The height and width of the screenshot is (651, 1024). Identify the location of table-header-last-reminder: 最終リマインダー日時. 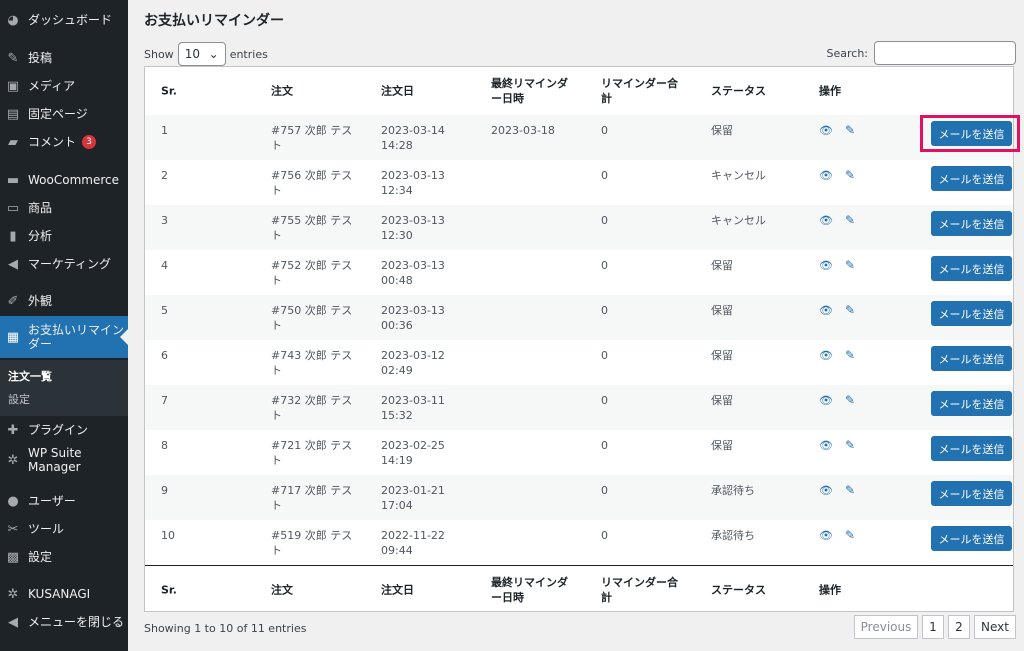
(534, 91).